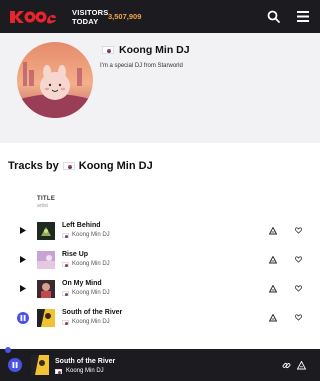  I want to click on track-title: South of the River, so click(92, 312).